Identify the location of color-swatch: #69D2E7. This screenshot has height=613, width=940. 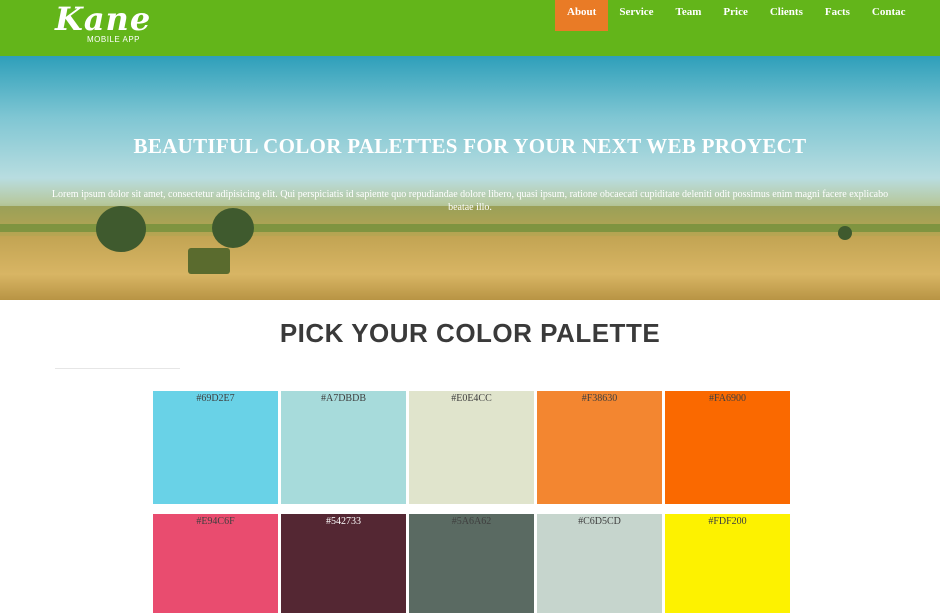
(215, 447).